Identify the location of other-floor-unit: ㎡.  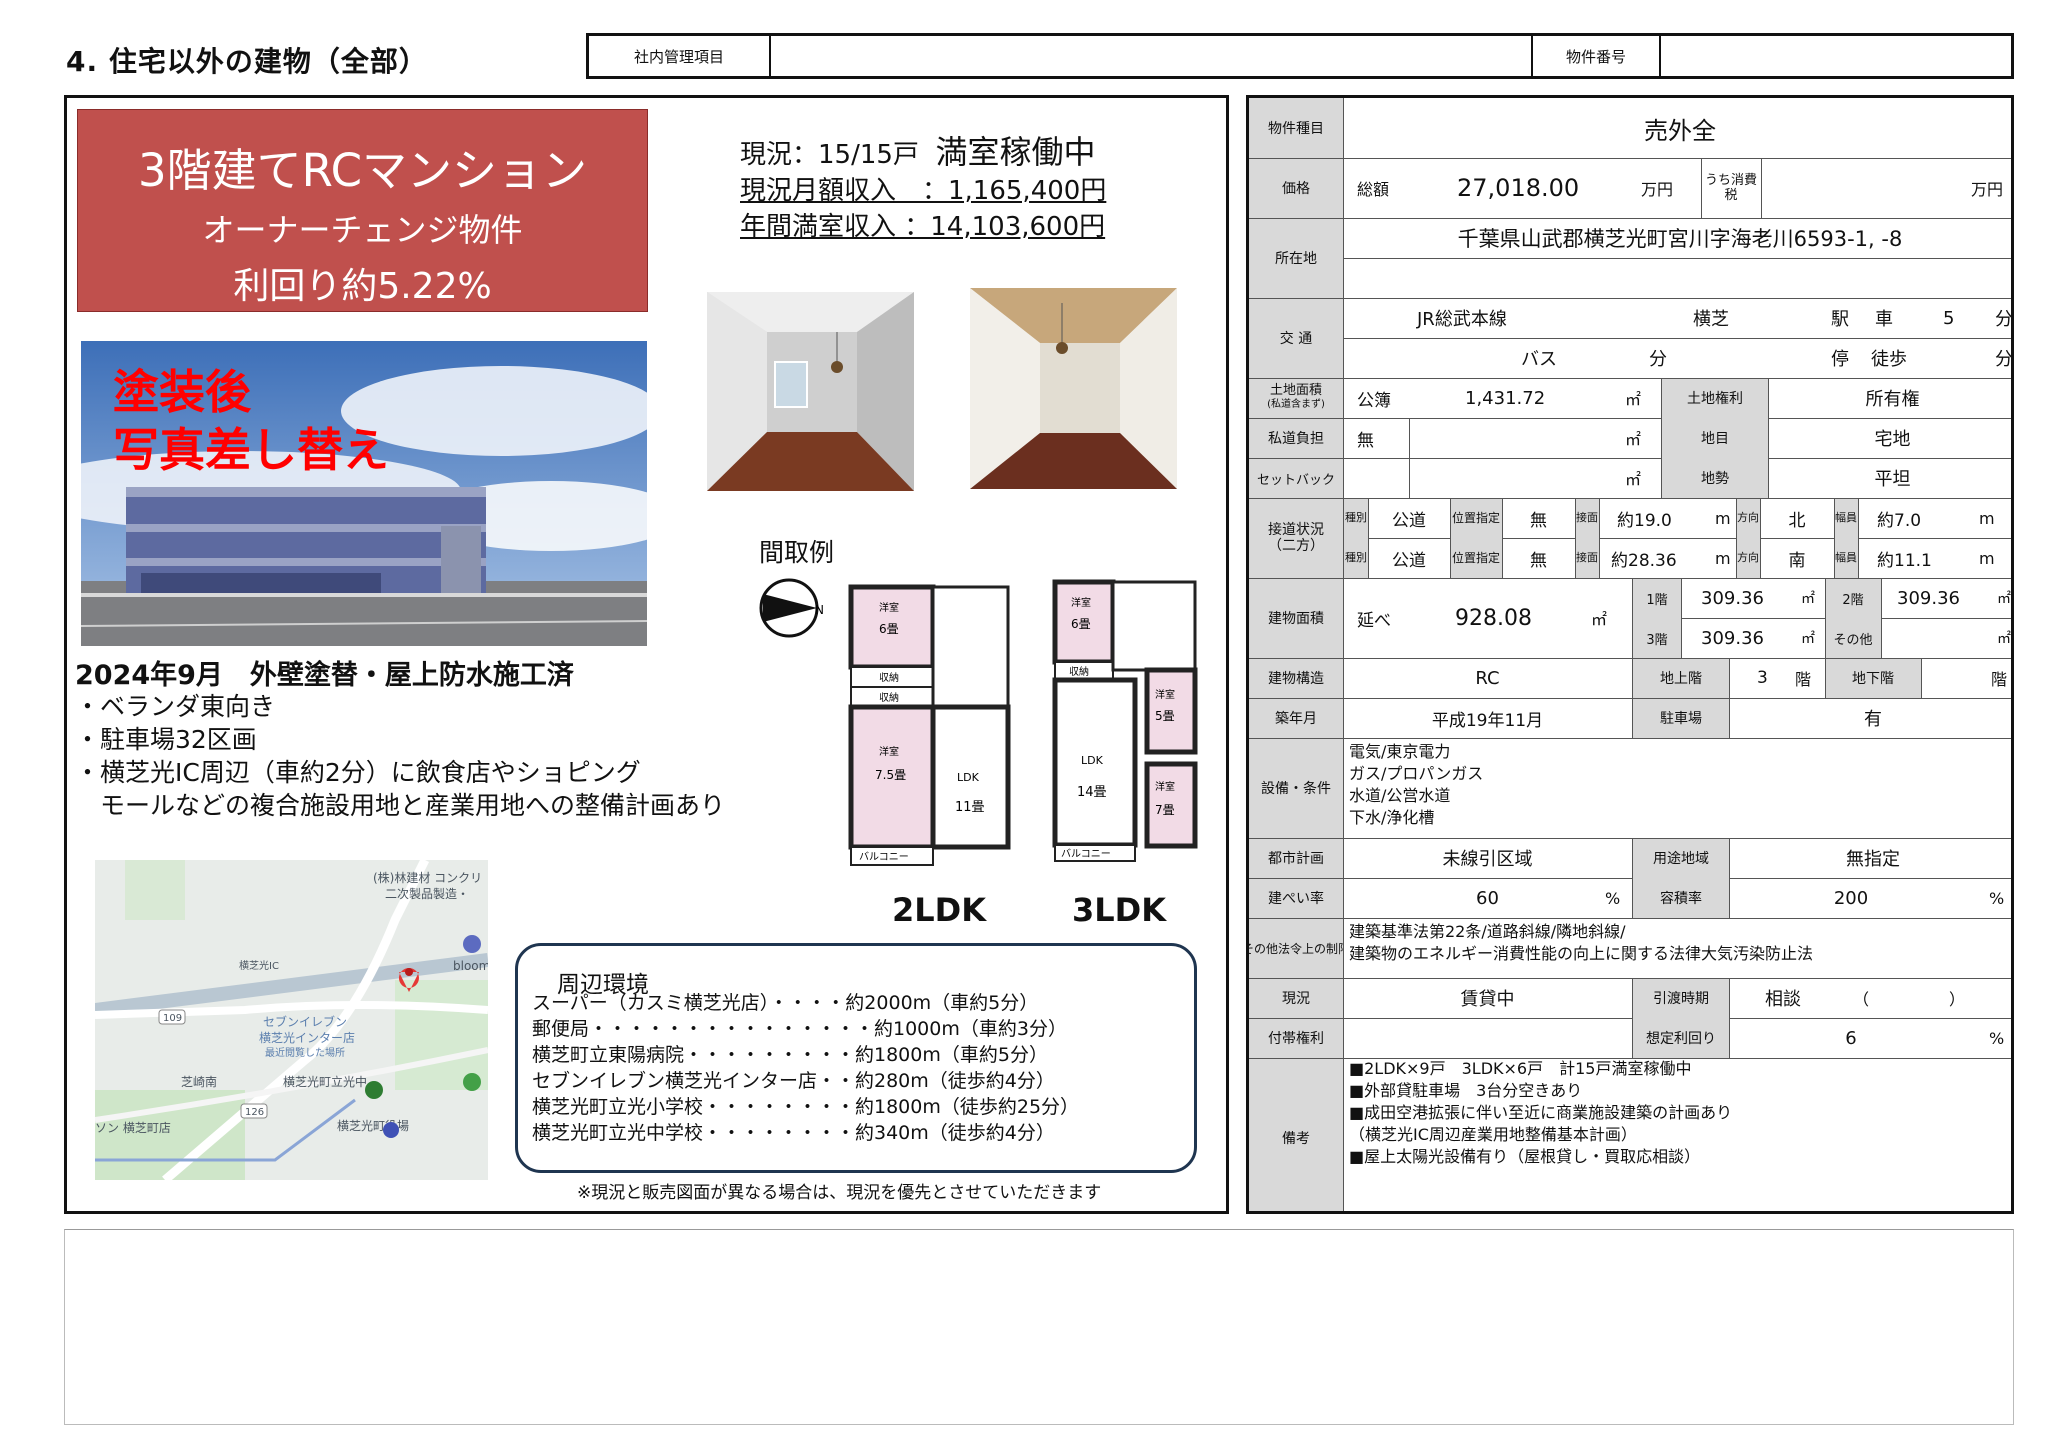
(2004, 639).